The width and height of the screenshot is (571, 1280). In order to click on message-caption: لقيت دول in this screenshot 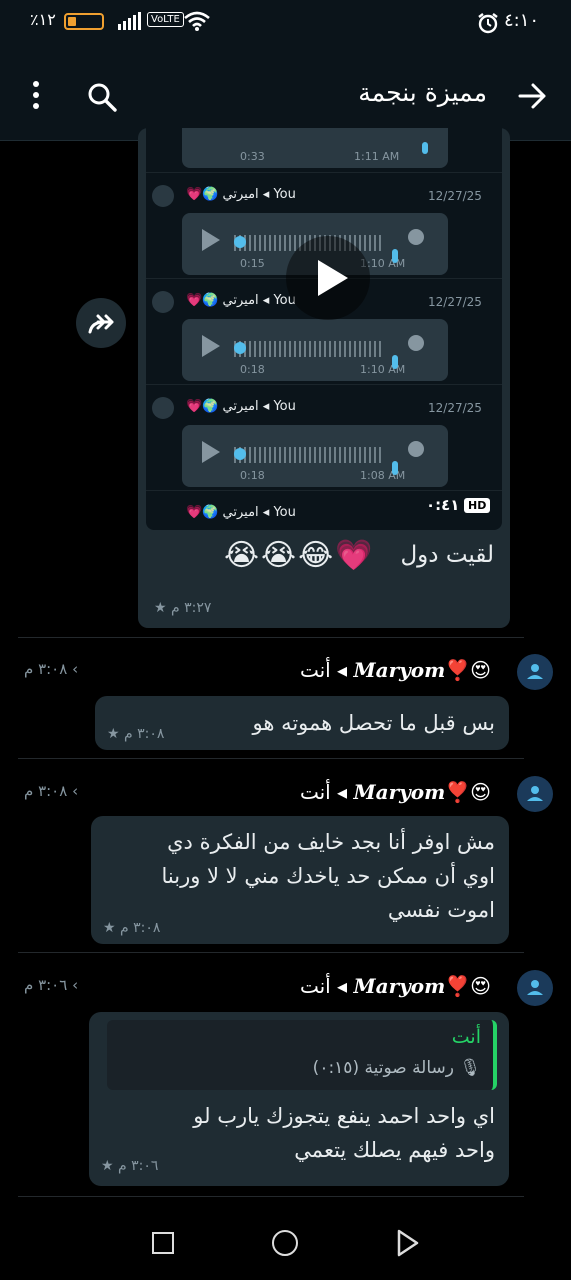, I will do `click(447, 555)`.